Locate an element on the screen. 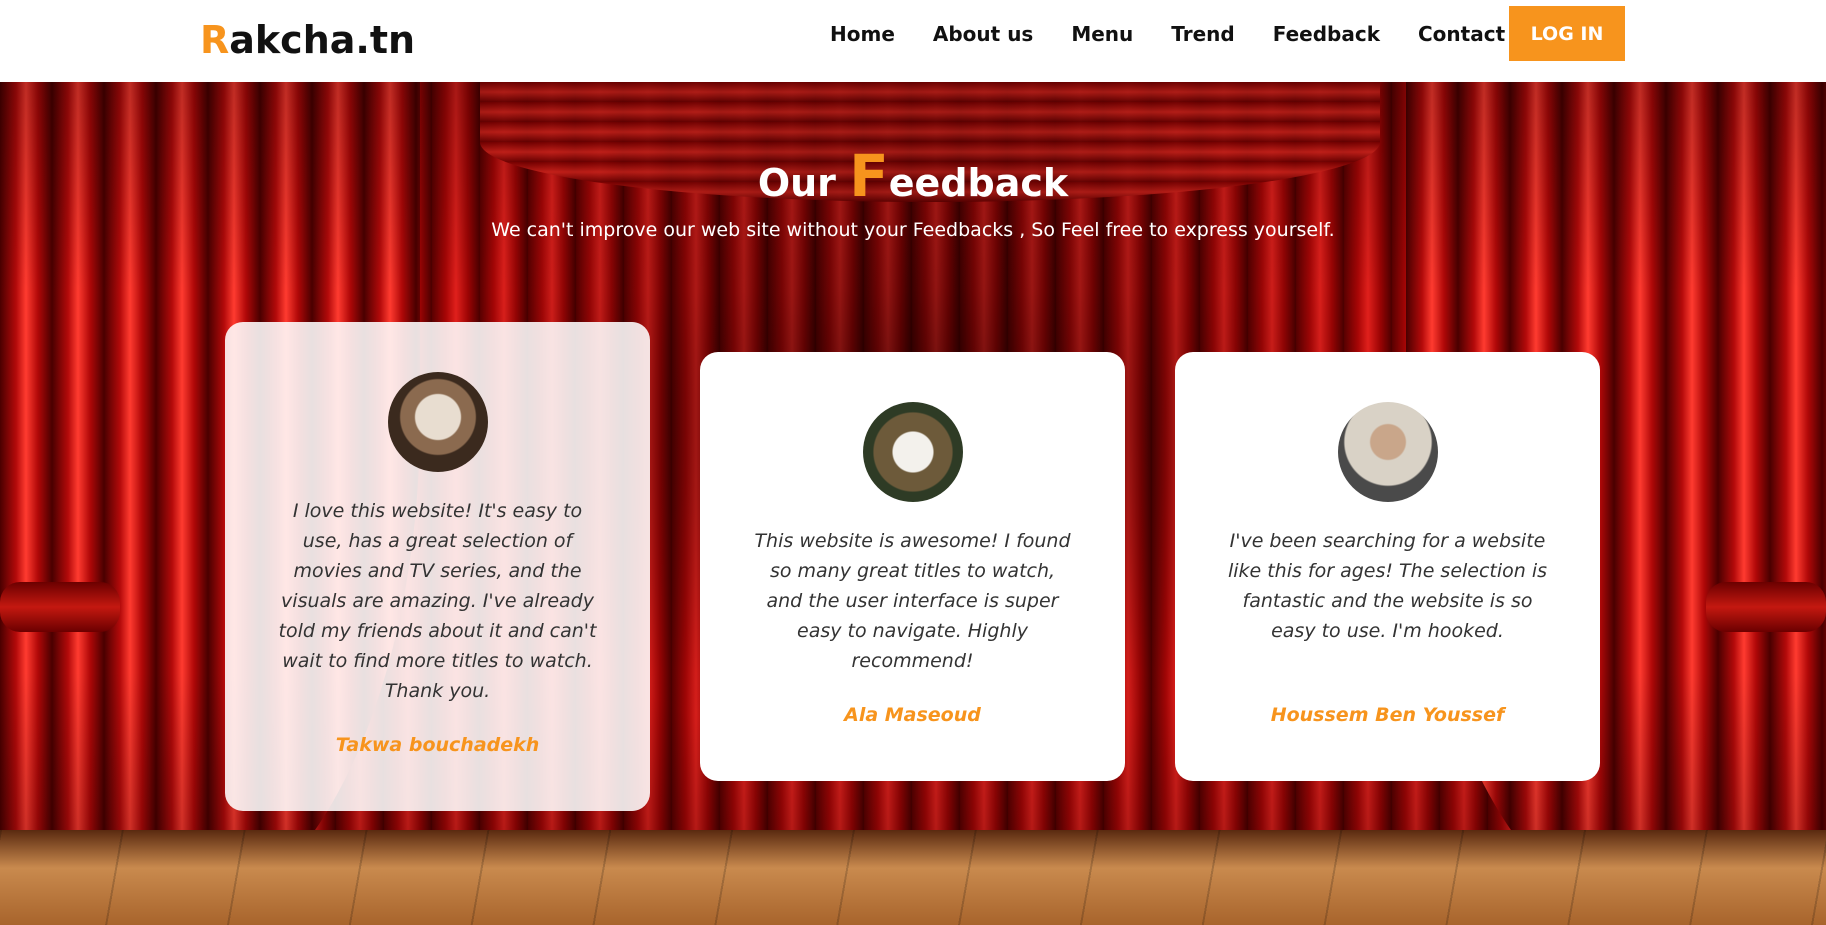 The width and height of the screenshot is (1826, 925). login-button: LOG IN is located at coordinates (1567, 33).